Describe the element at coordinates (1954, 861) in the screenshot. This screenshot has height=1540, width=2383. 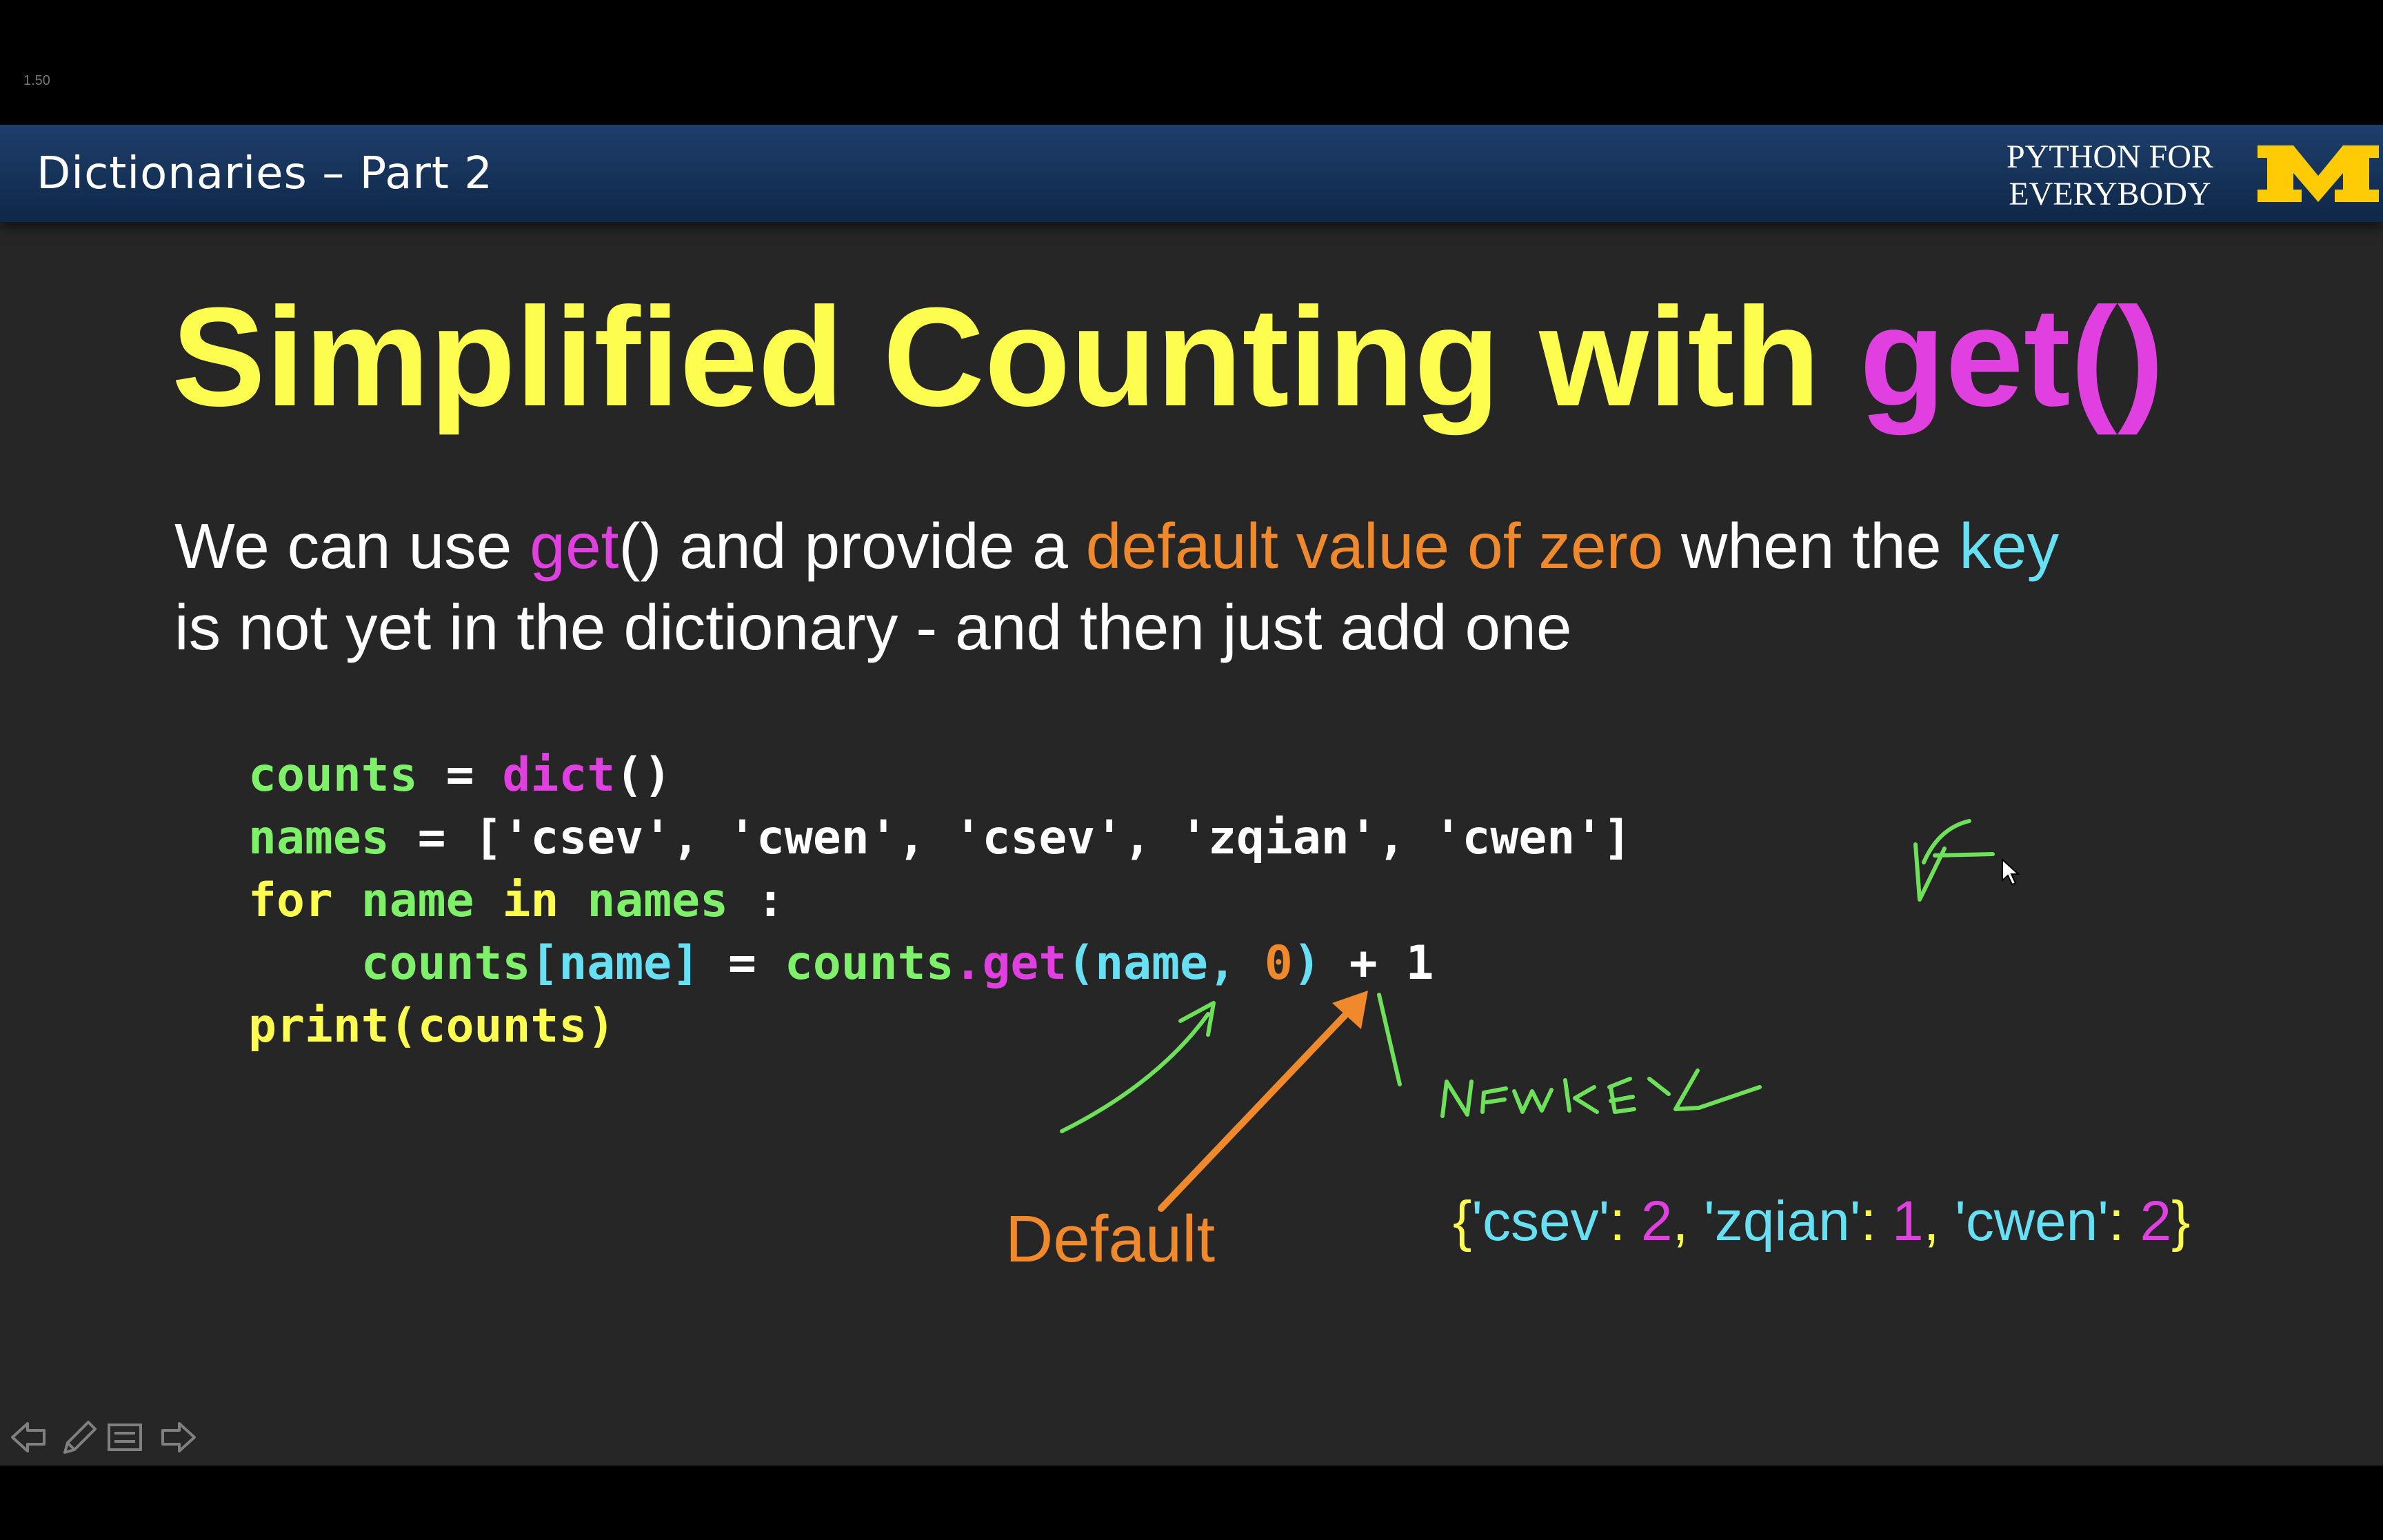
I see `green-scribble-vk` at that location.